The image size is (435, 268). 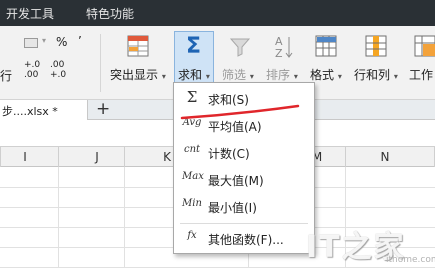 What do you see at coordinates (410, 260) in the screenshot?
I see `watermark-url: ithome.com` at bounding box center [410, 260].